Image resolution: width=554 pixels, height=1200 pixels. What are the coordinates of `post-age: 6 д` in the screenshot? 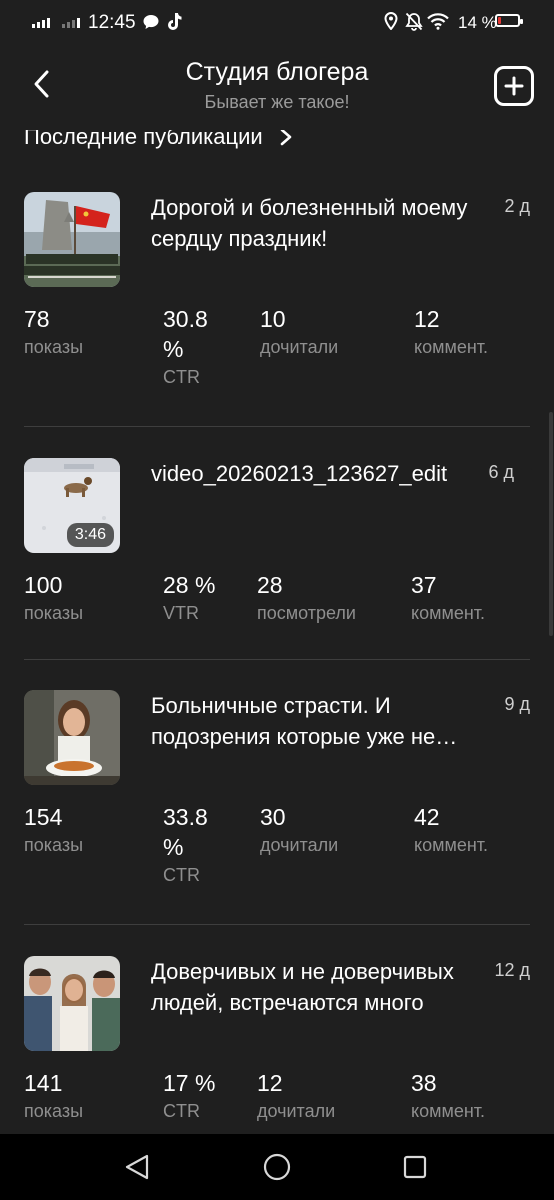 It's located at (501, 472).